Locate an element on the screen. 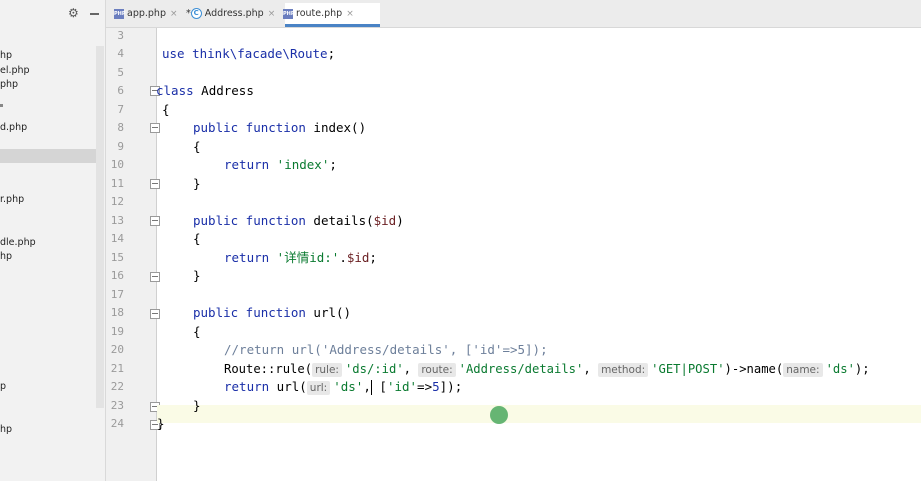  line-number: 13 is located at coordinates (117, 220).